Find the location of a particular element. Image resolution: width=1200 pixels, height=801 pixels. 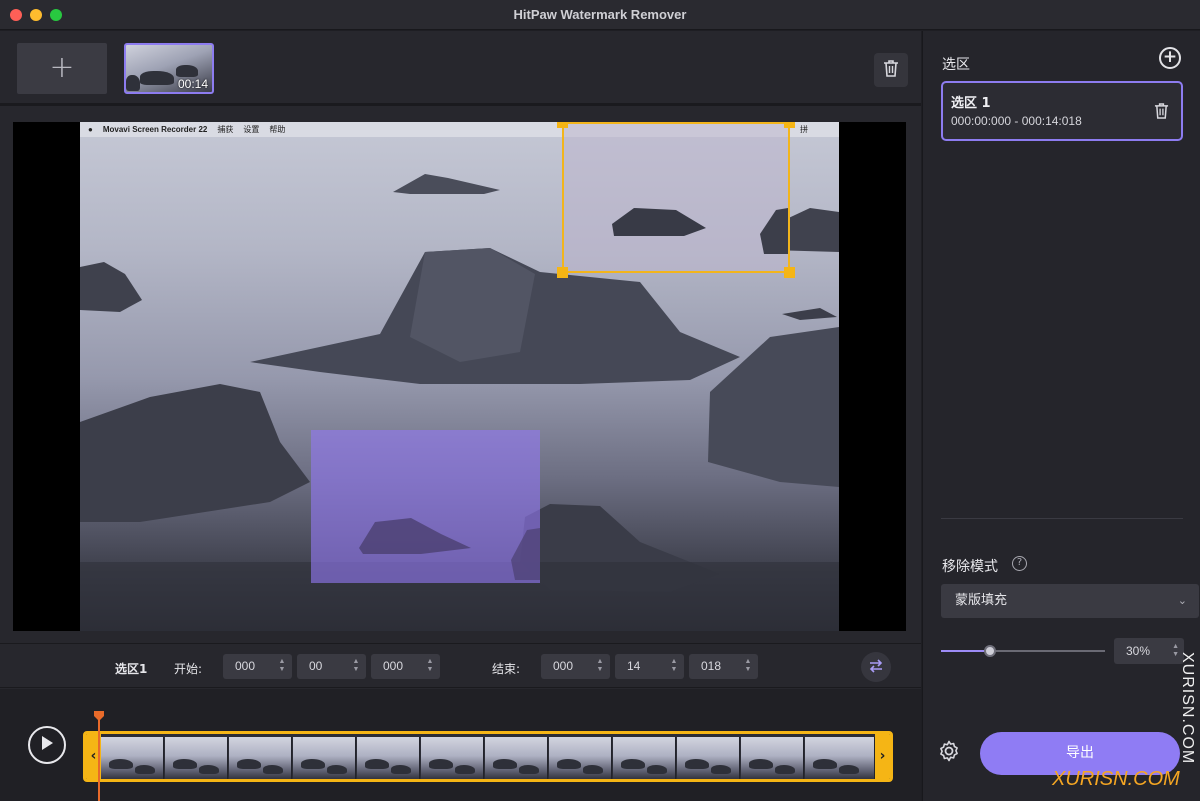

start-hours-value: 000 is located at coordinates (245, 666).